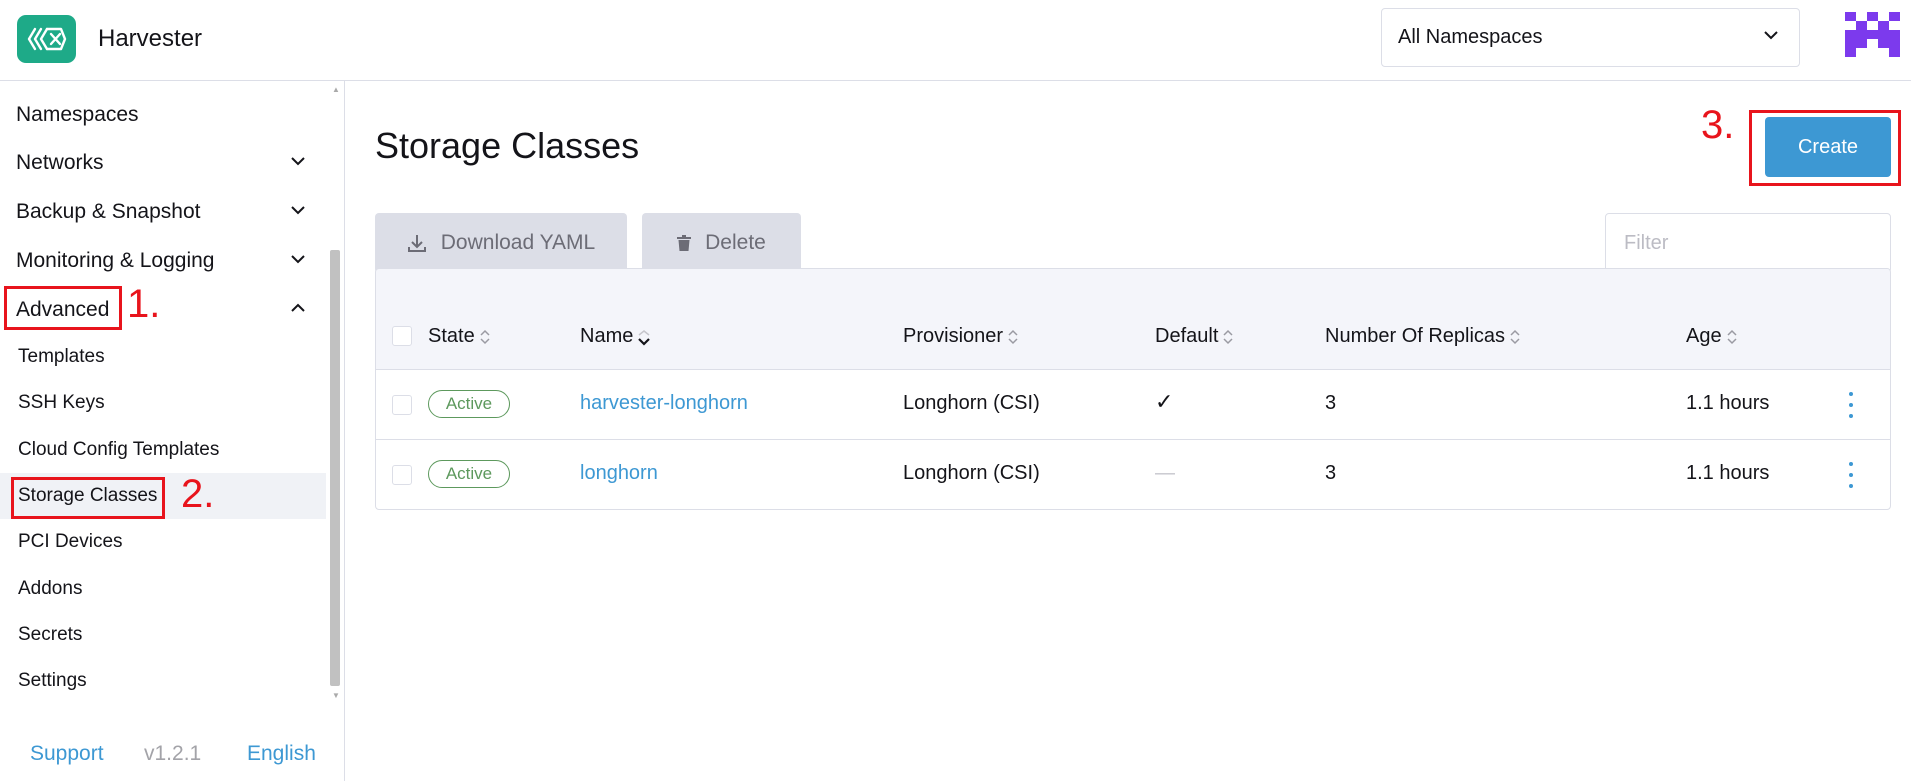  I want to click on column-header-default: Default, so click(1194, 336).